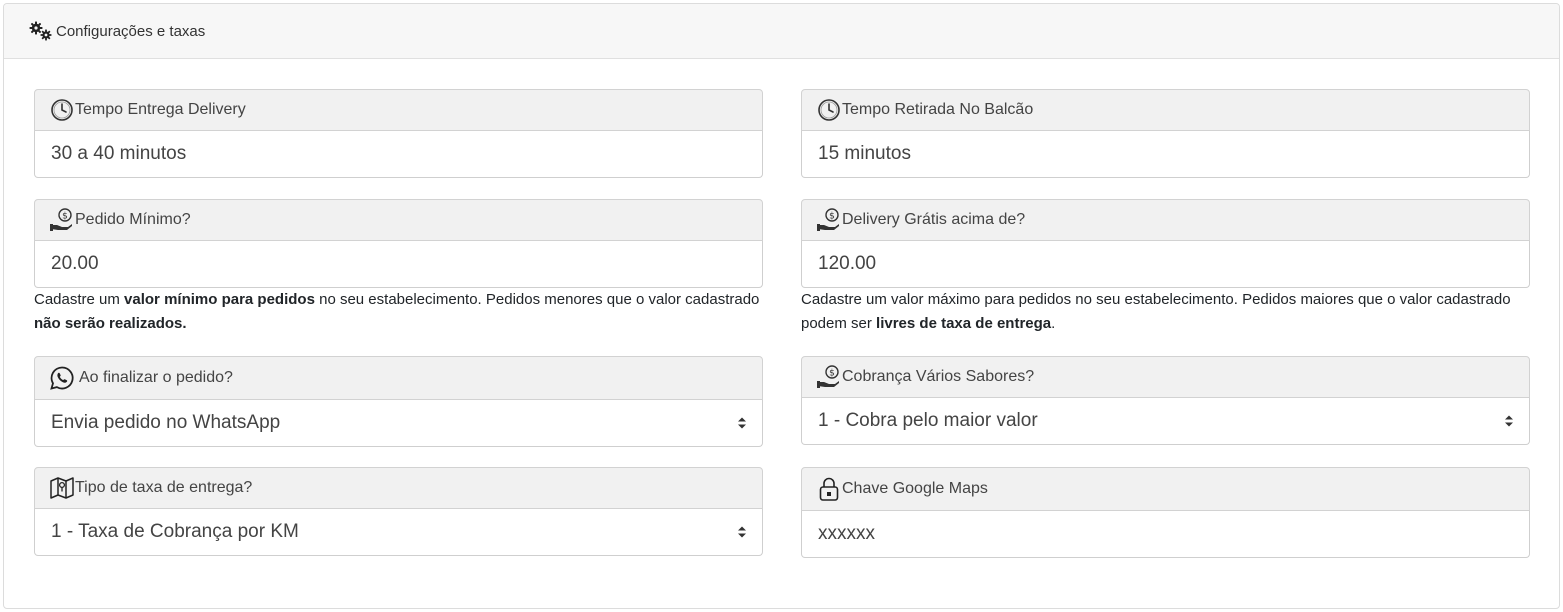  I want to click on help-text: ., so click(1053, 323).